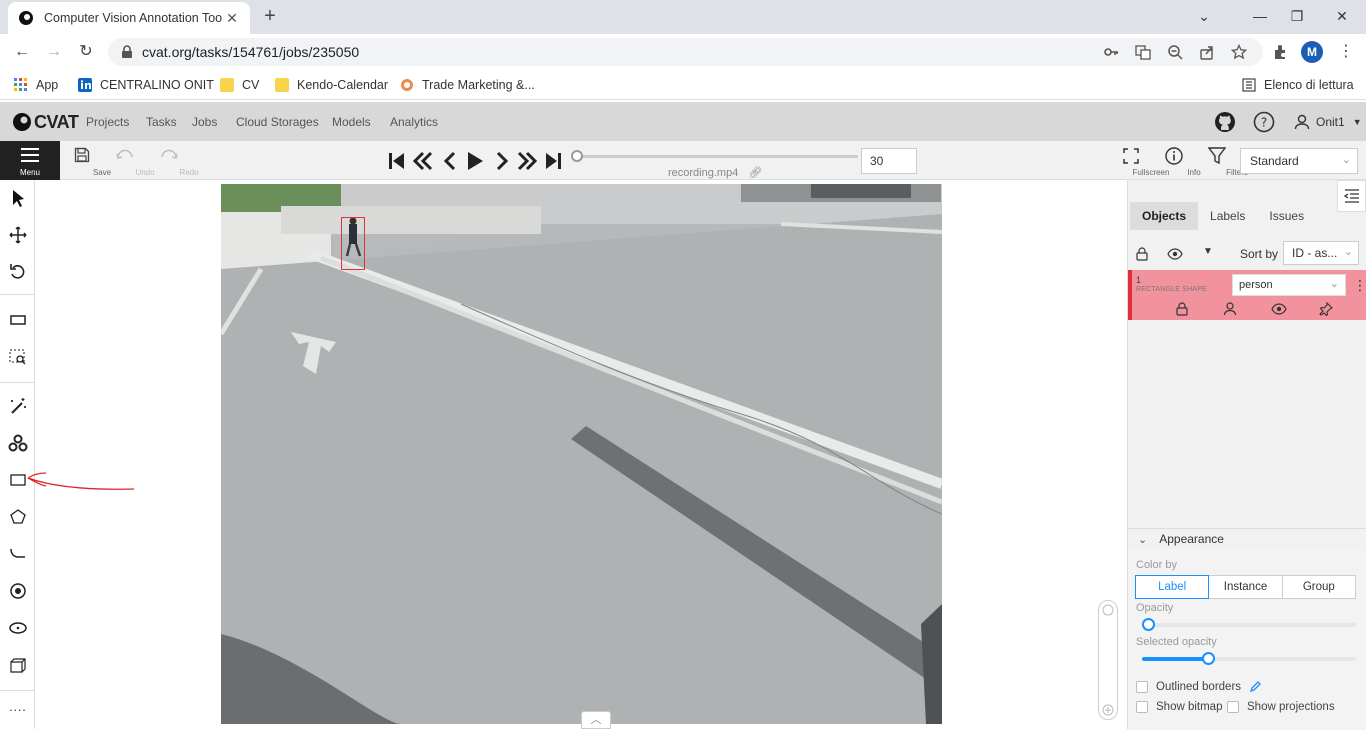  I want to click on translate-icon, so click(1143, 52).